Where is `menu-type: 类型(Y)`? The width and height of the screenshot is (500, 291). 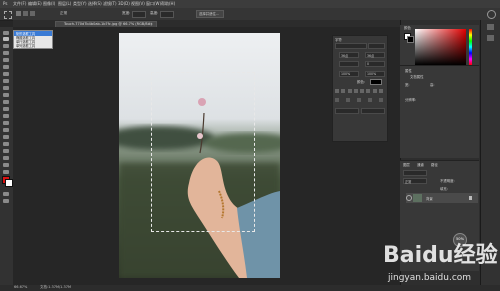
menu-type: 类型(Y) is located at coordinates (80, 4).